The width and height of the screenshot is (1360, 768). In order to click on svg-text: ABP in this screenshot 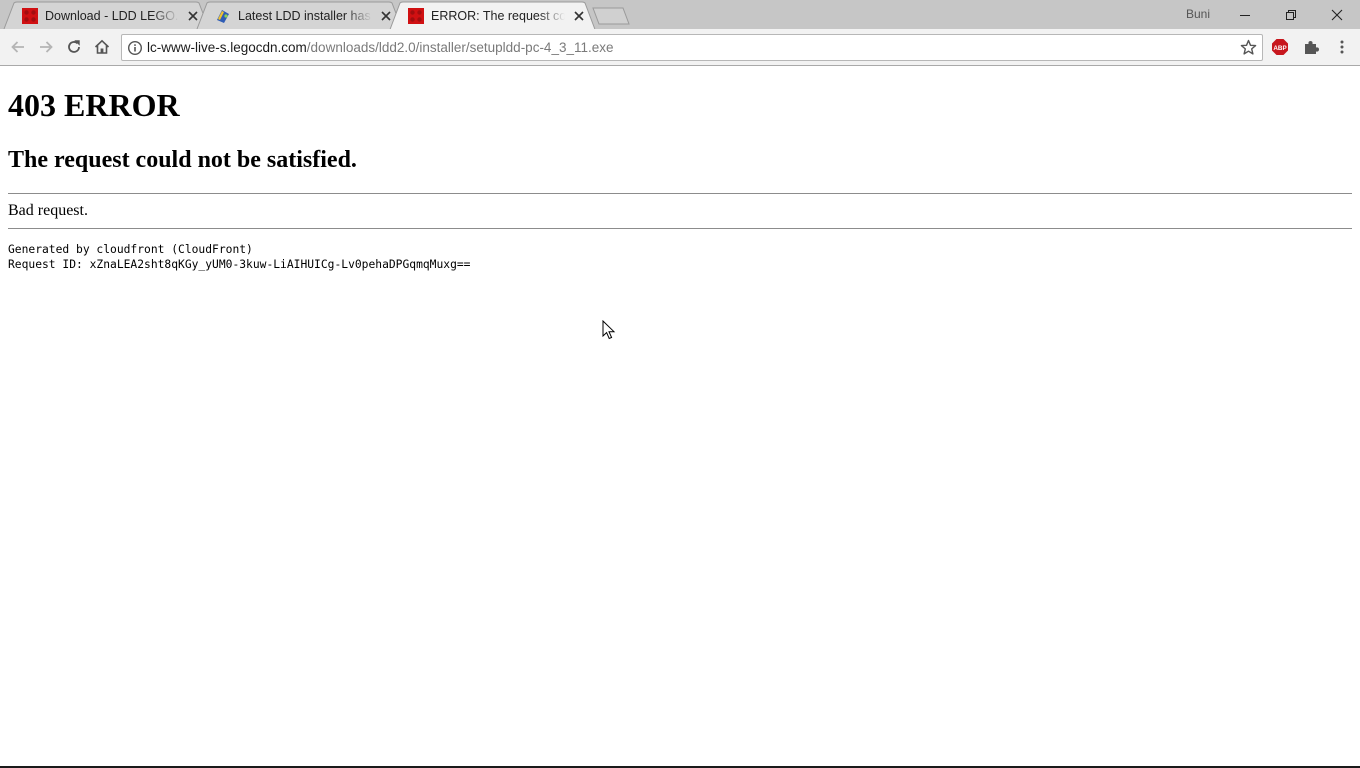, I will do `click(1279, 48)`.